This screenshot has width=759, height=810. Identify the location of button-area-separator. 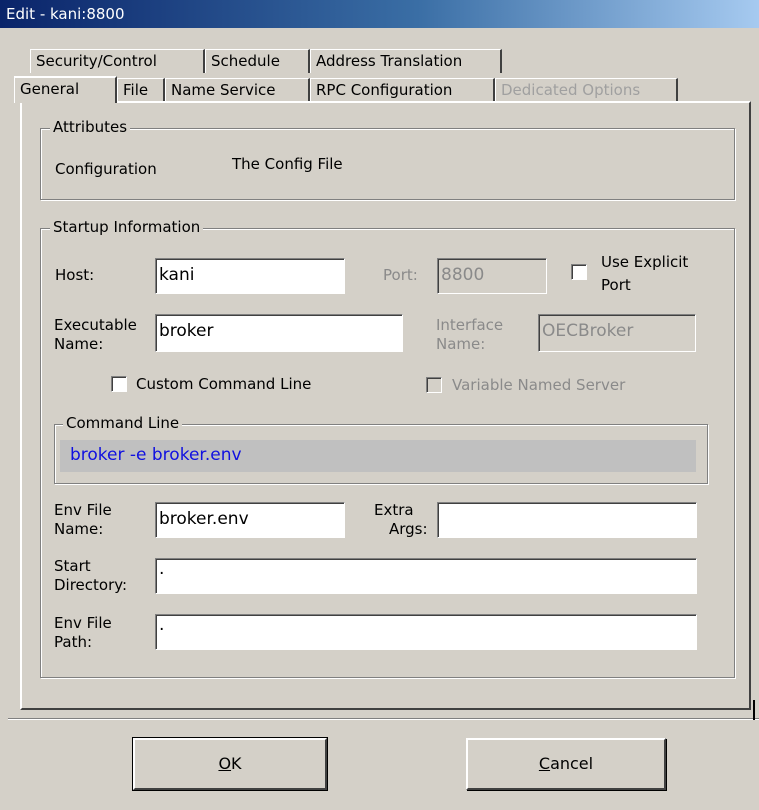
(383, 719).